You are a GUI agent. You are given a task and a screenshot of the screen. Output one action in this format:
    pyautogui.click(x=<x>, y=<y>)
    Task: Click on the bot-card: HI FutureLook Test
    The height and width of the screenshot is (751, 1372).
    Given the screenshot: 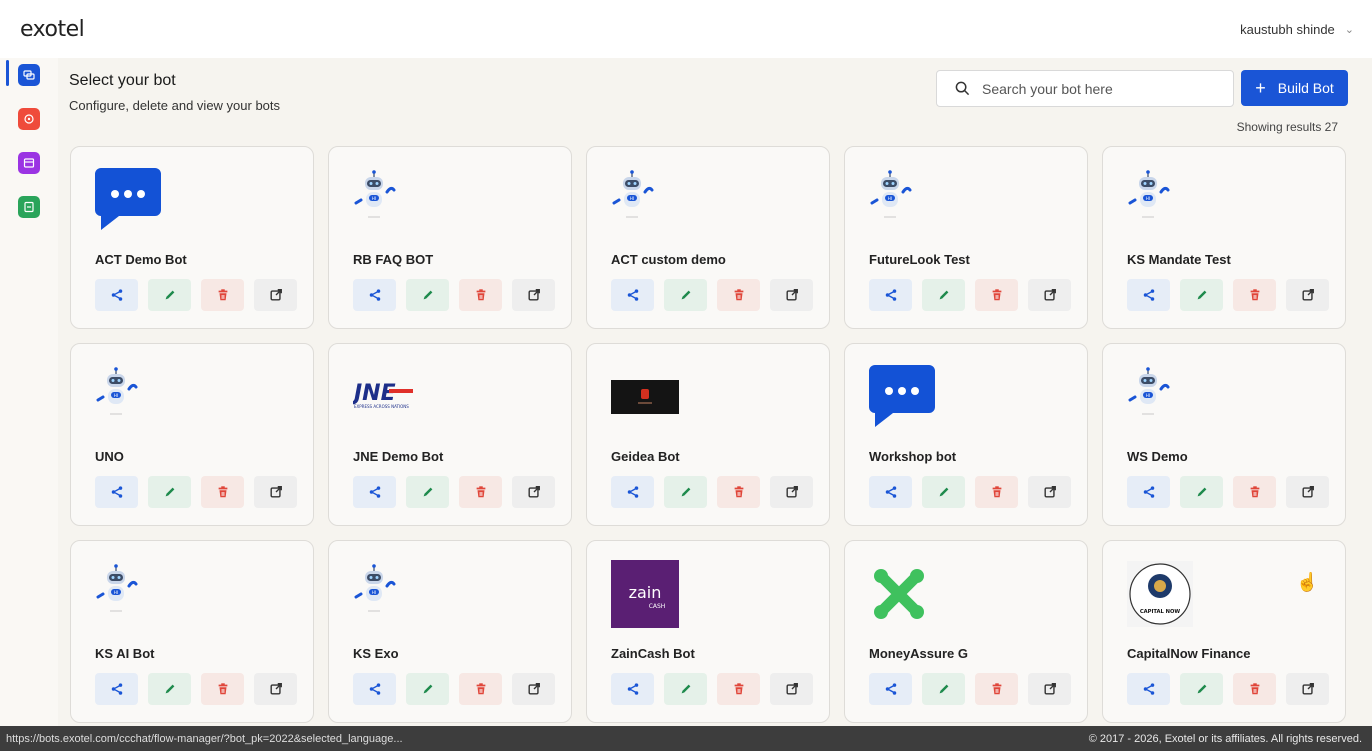 What is the action you would take?
    pyautogui.click(x=966, y=237)
    